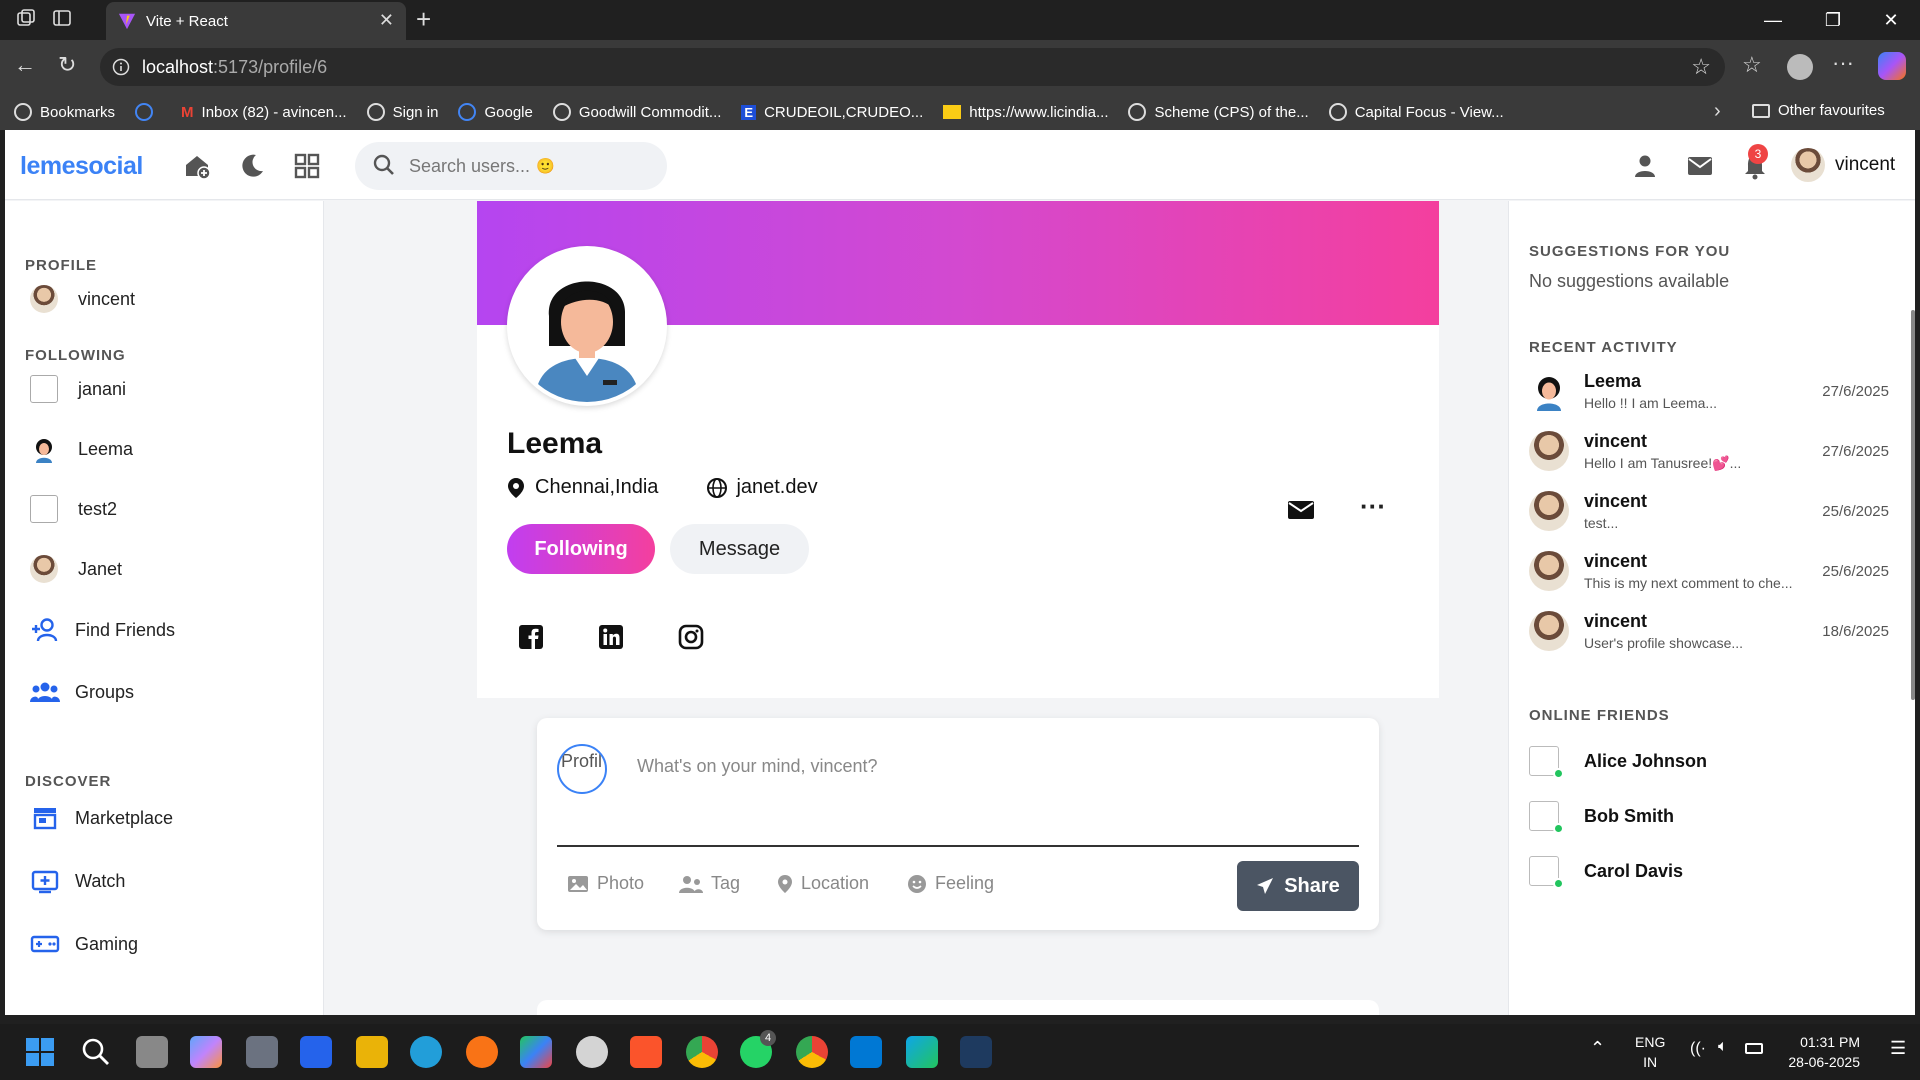  Describe the element at coordinates (1818, 110) in the screenshot. I see `other-favourites: Other favourites` at that location.